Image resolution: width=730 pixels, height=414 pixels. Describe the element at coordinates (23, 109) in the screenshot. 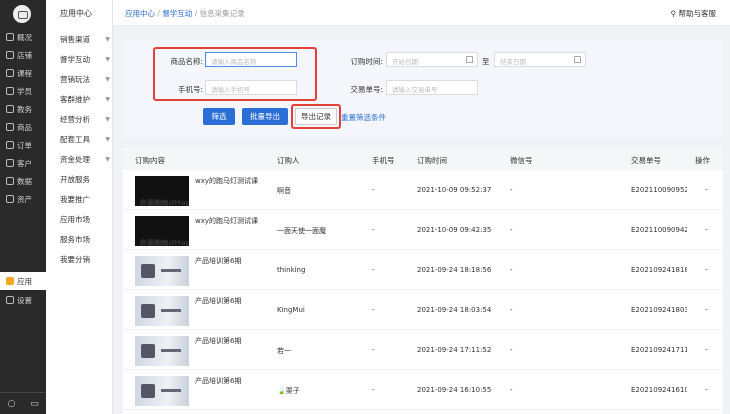

I see `nav-item-academic: 教务` at that location.